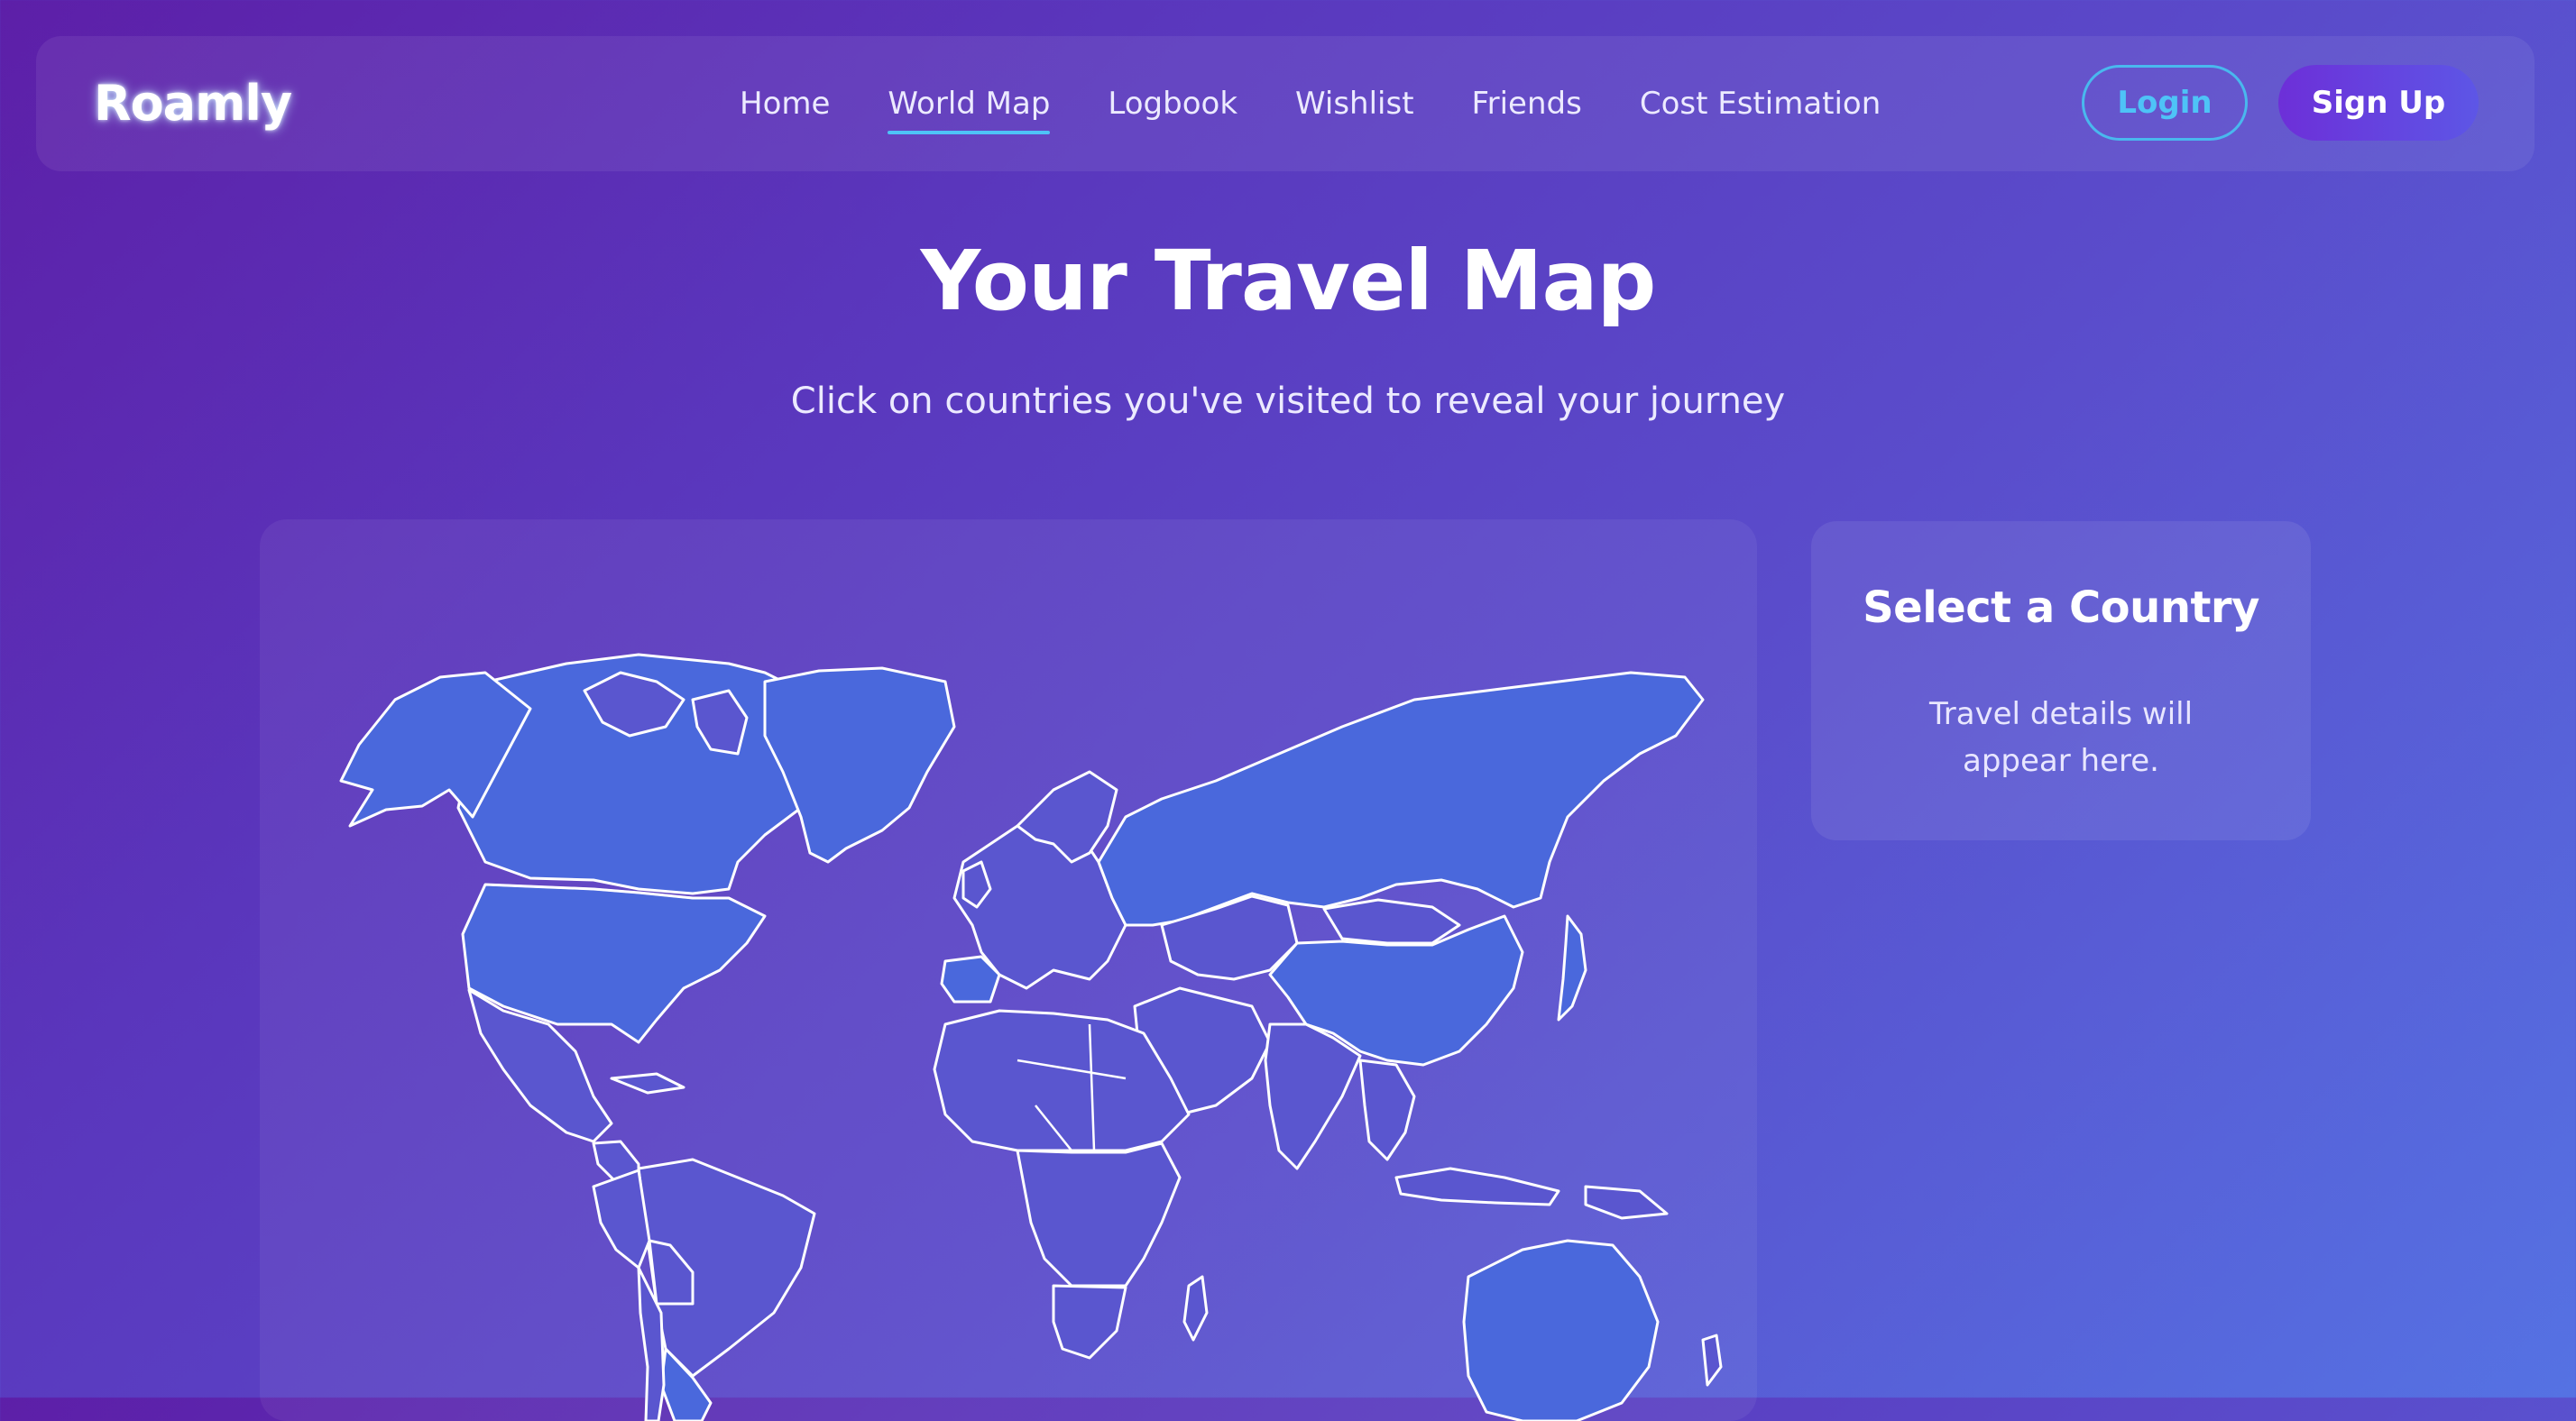 This screenshot has width=2576, height=1421. What do you see at coordinates (1195, 1308) in the screenshot?
I see `country-madagascar` at bounding box center [1195, 1308].